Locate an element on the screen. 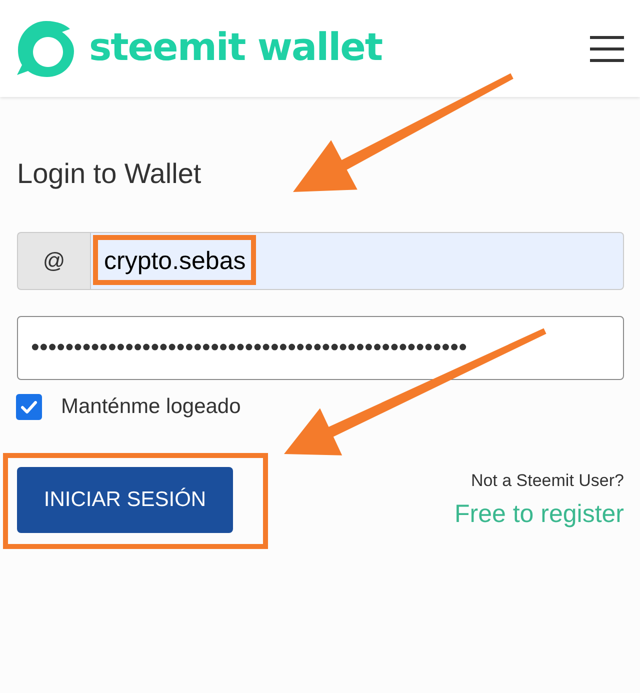 This screenshot has height=693, width=640. logo-icon is located at coordinates (46, 48).